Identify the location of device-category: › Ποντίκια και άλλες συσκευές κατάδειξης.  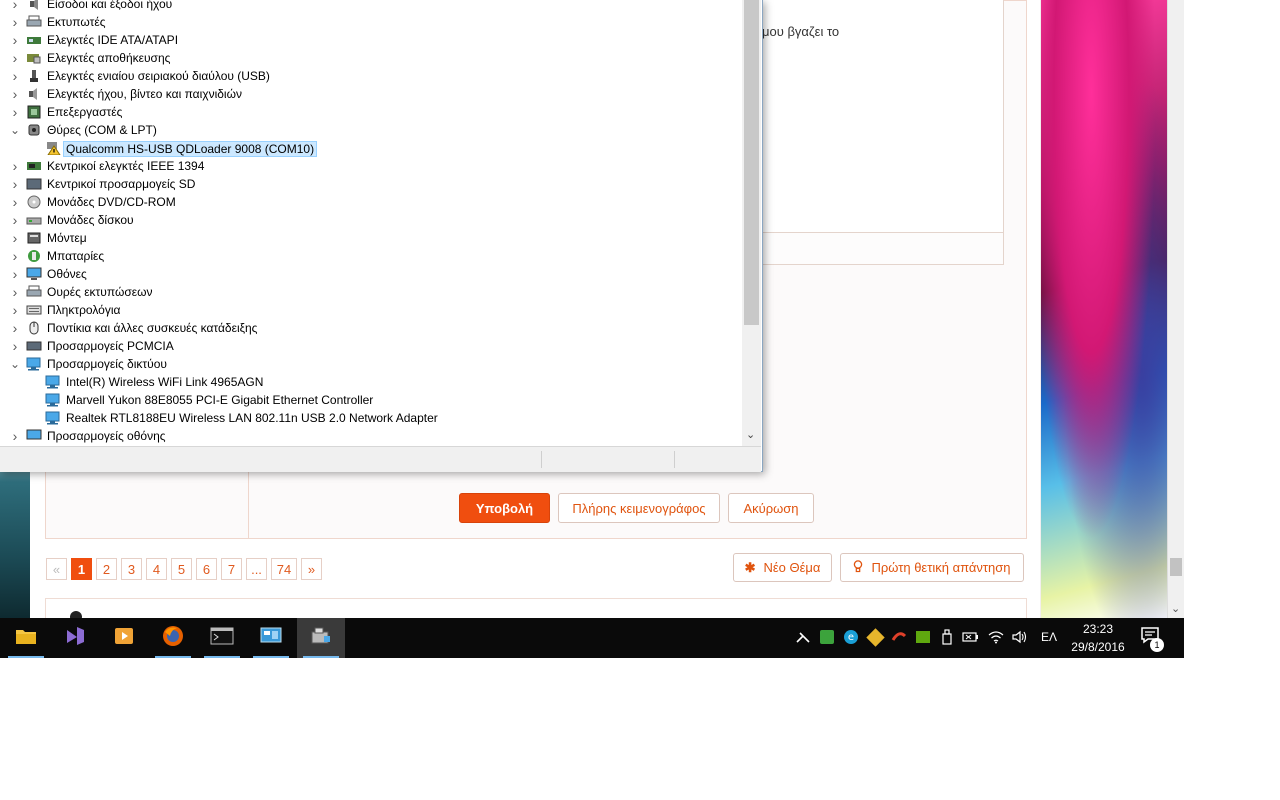
(371, 328).